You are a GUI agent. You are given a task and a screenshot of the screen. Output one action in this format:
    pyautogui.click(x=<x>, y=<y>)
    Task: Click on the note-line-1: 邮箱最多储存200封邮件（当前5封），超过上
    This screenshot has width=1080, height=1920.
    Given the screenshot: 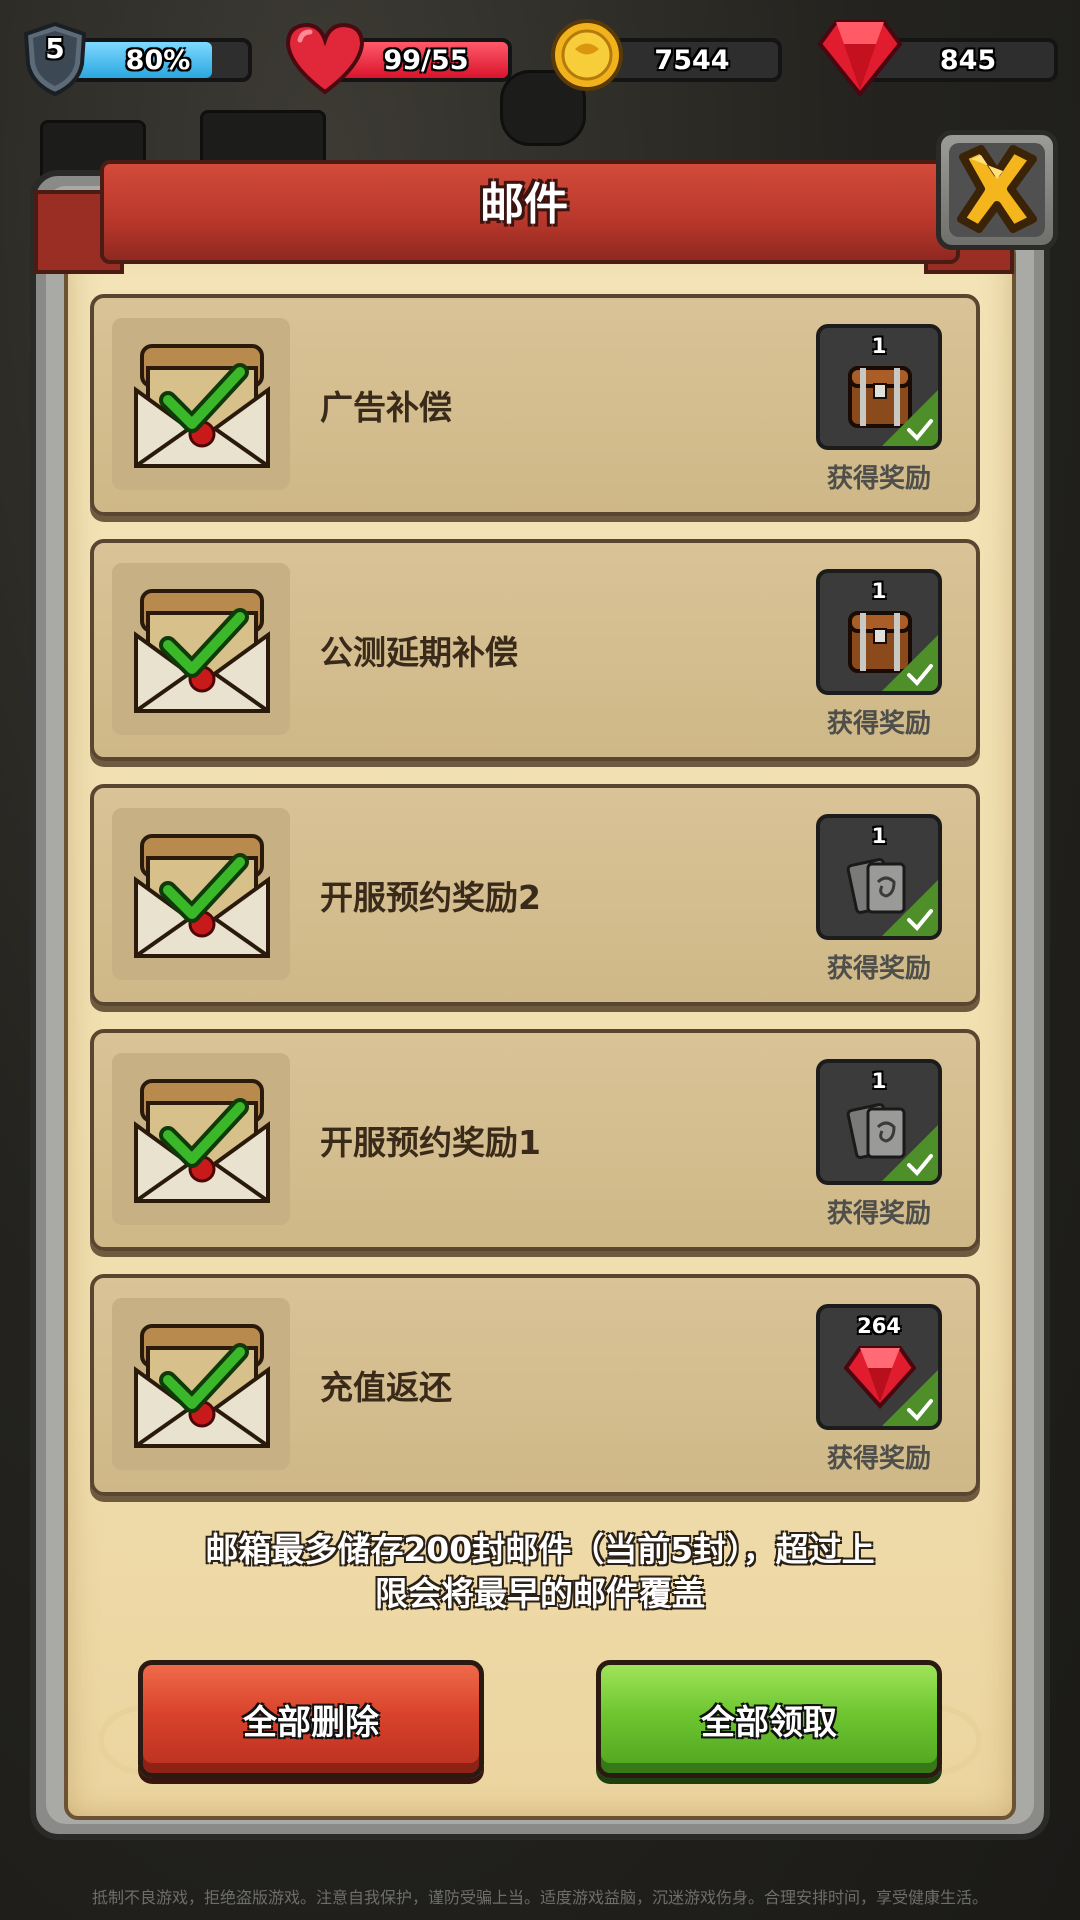 What is the action you would take?
    pyautogui.click(x=540, y=1549)
    